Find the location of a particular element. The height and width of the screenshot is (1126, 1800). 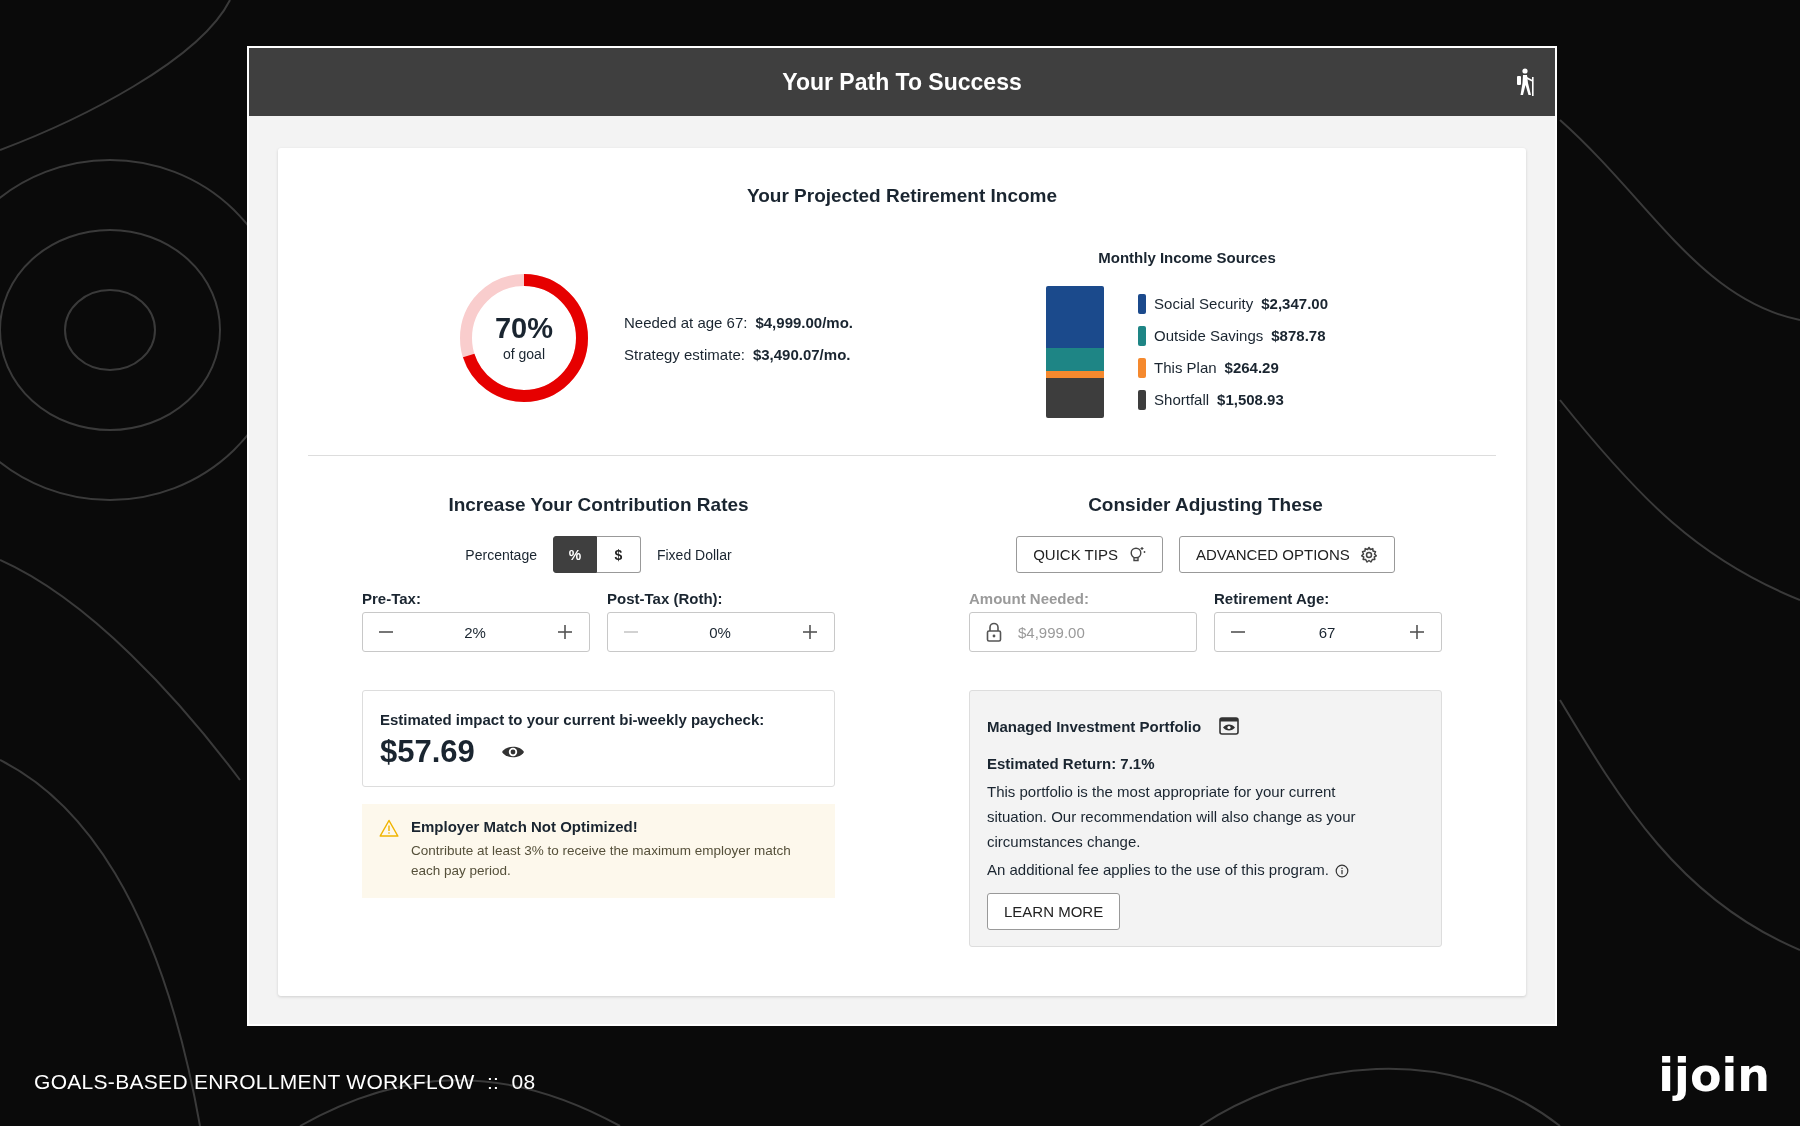

learn-more-button: LEARN MORE is located at coordinates (1054, 911).